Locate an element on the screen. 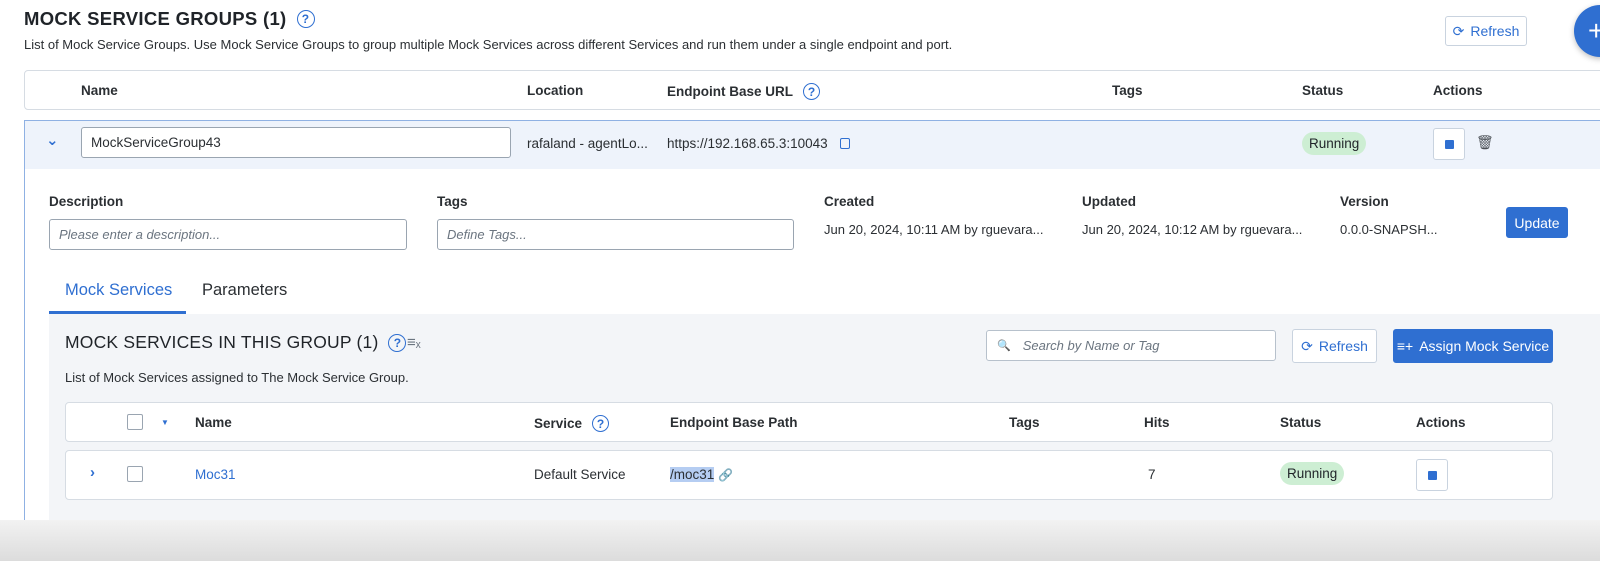 This screenshot has width=1600, height=561. page-title: MOCK SERVICE GROUPS (1) ? is located at coordinates (169, 19).